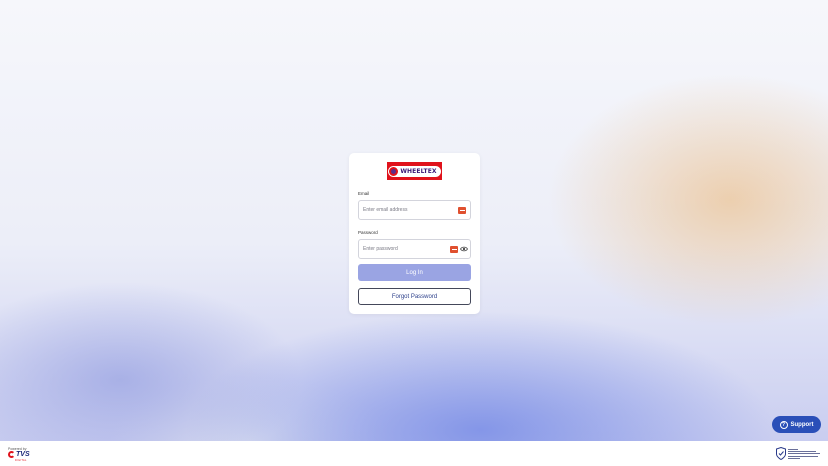 Image resolution: width=828 pixels, height=466 pixels. What do you see at coordinates (799, 454) in the screenshot?
I see `certification-badge` at bounding box center [799, 454].